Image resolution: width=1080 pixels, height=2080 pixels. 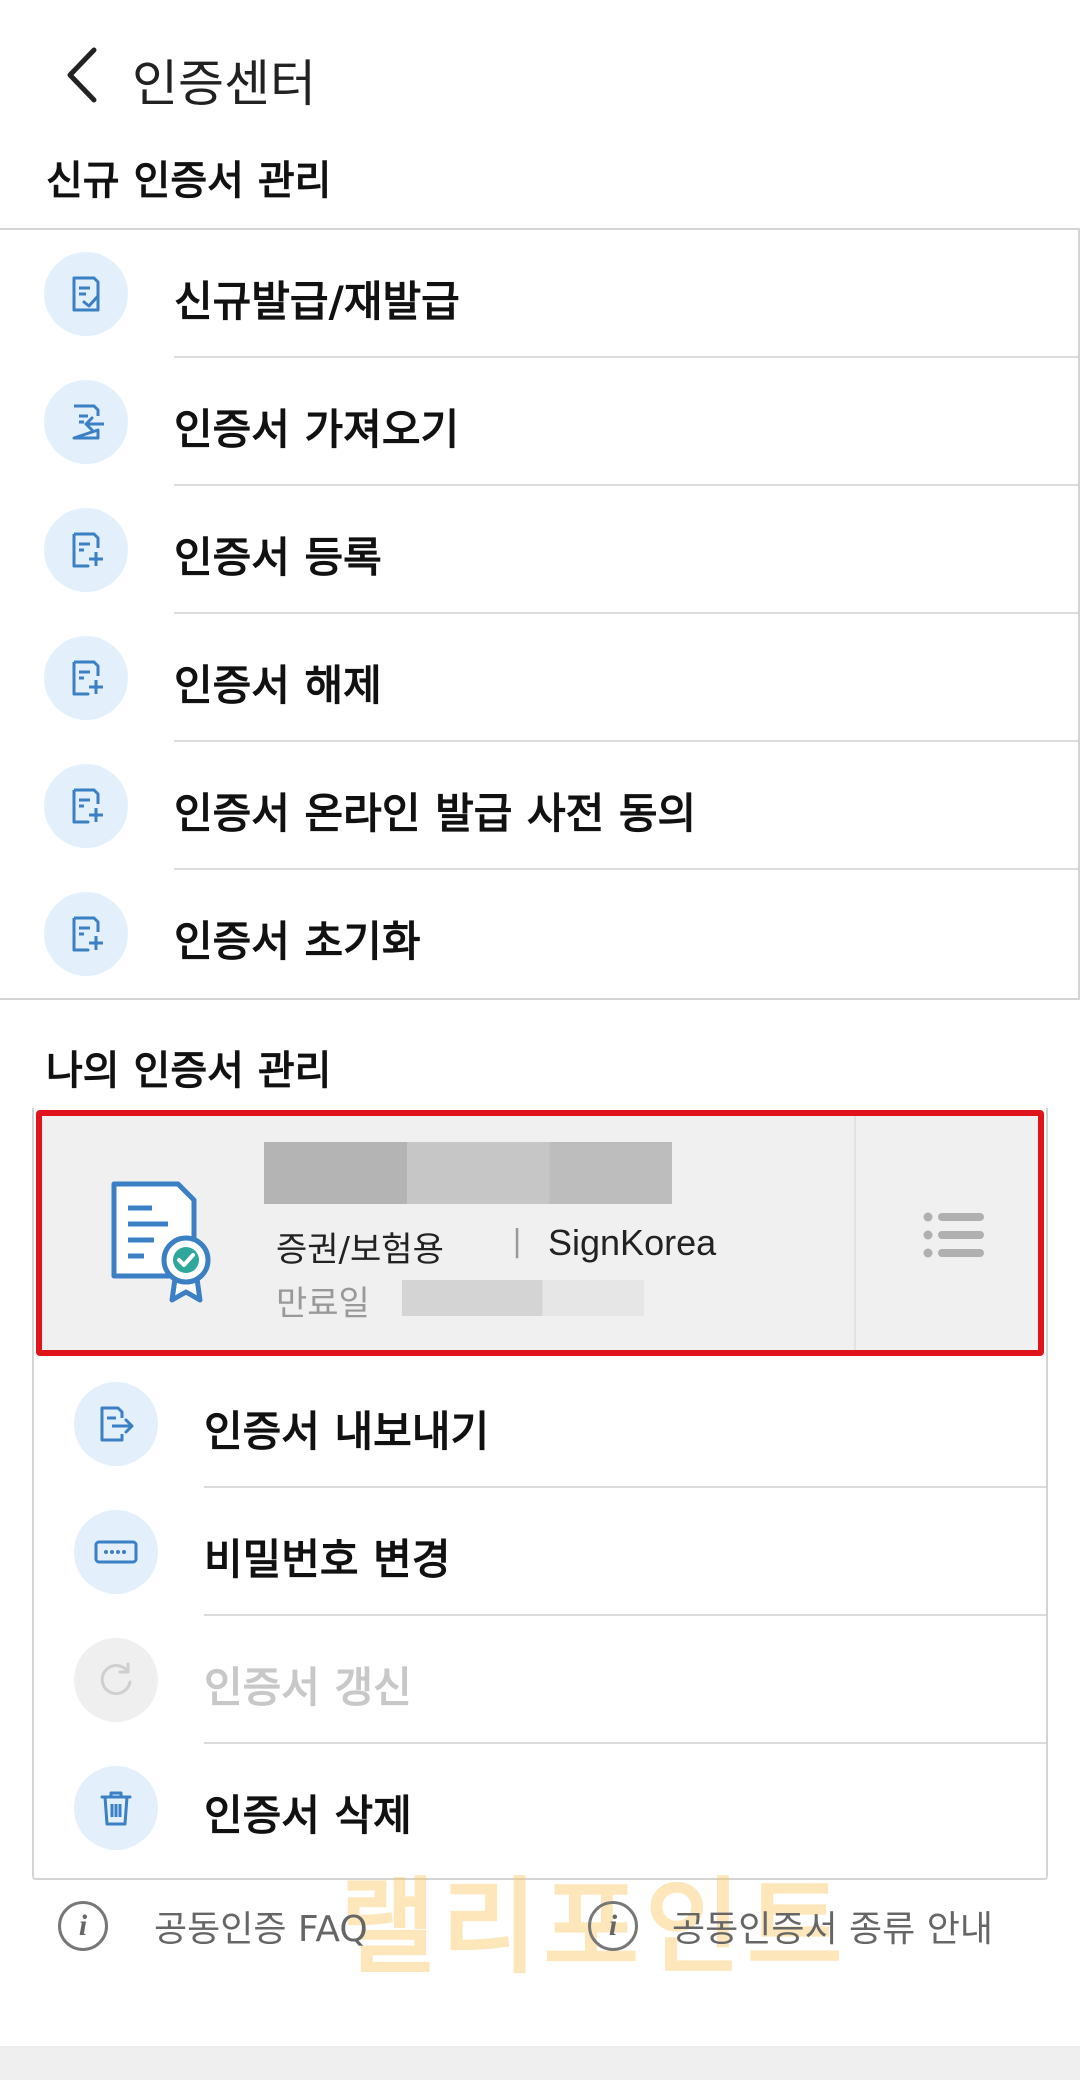 I want to click on menu-item-release: 인증서 해제, so click(x=539, y=678).